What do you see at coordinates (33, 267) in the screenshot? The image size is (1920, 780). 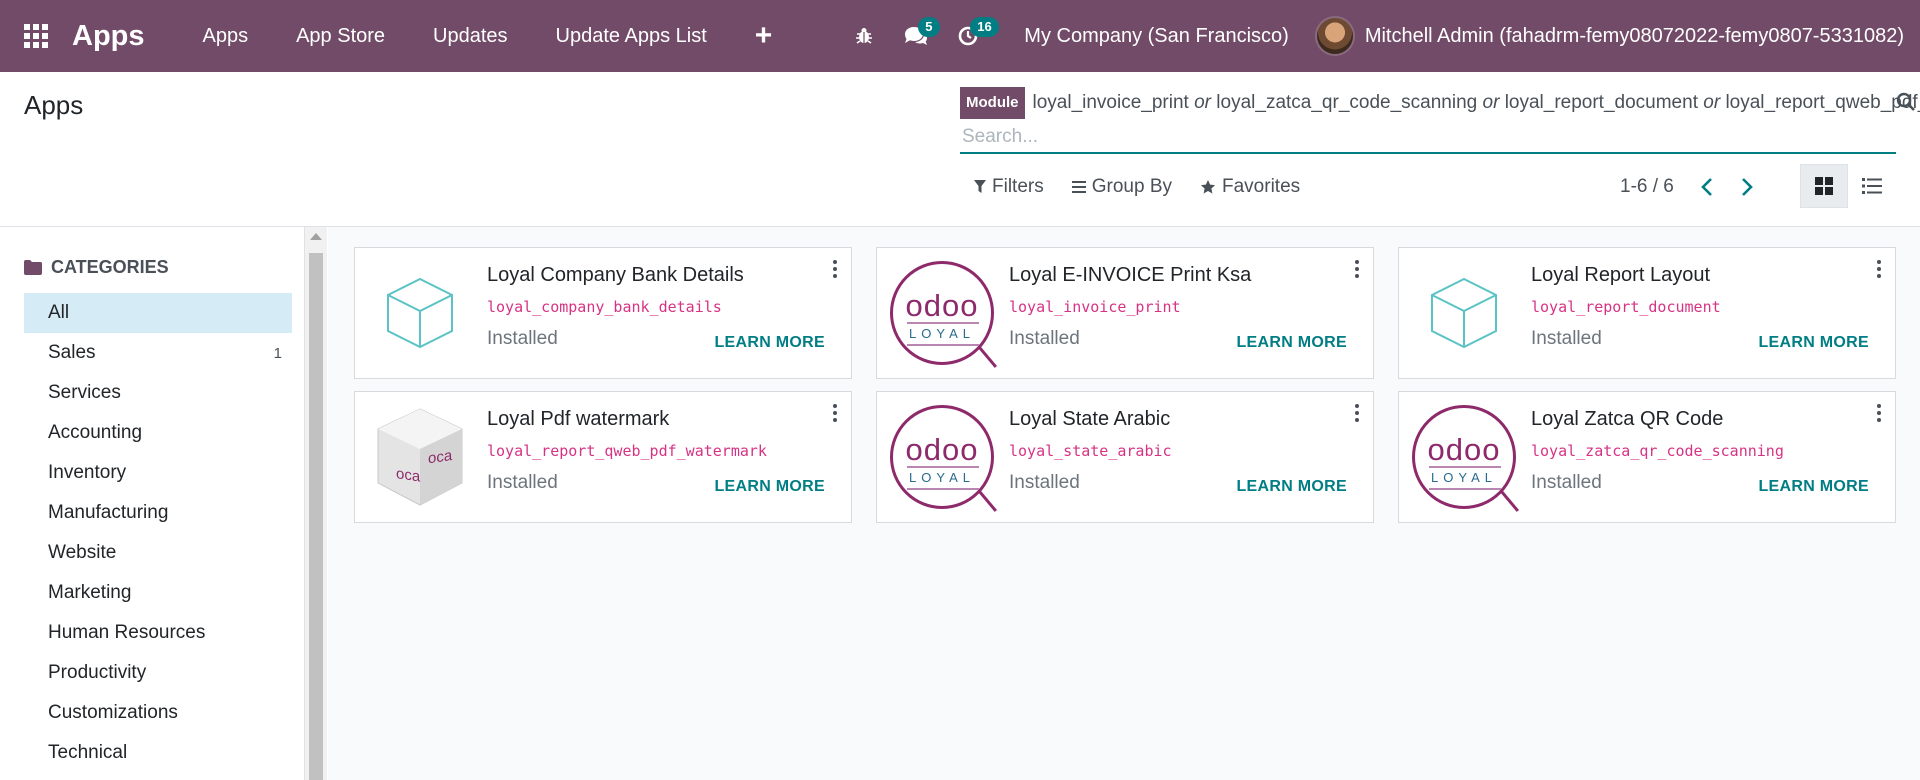 I see `folder-icon` at bounding box center [33, 267].